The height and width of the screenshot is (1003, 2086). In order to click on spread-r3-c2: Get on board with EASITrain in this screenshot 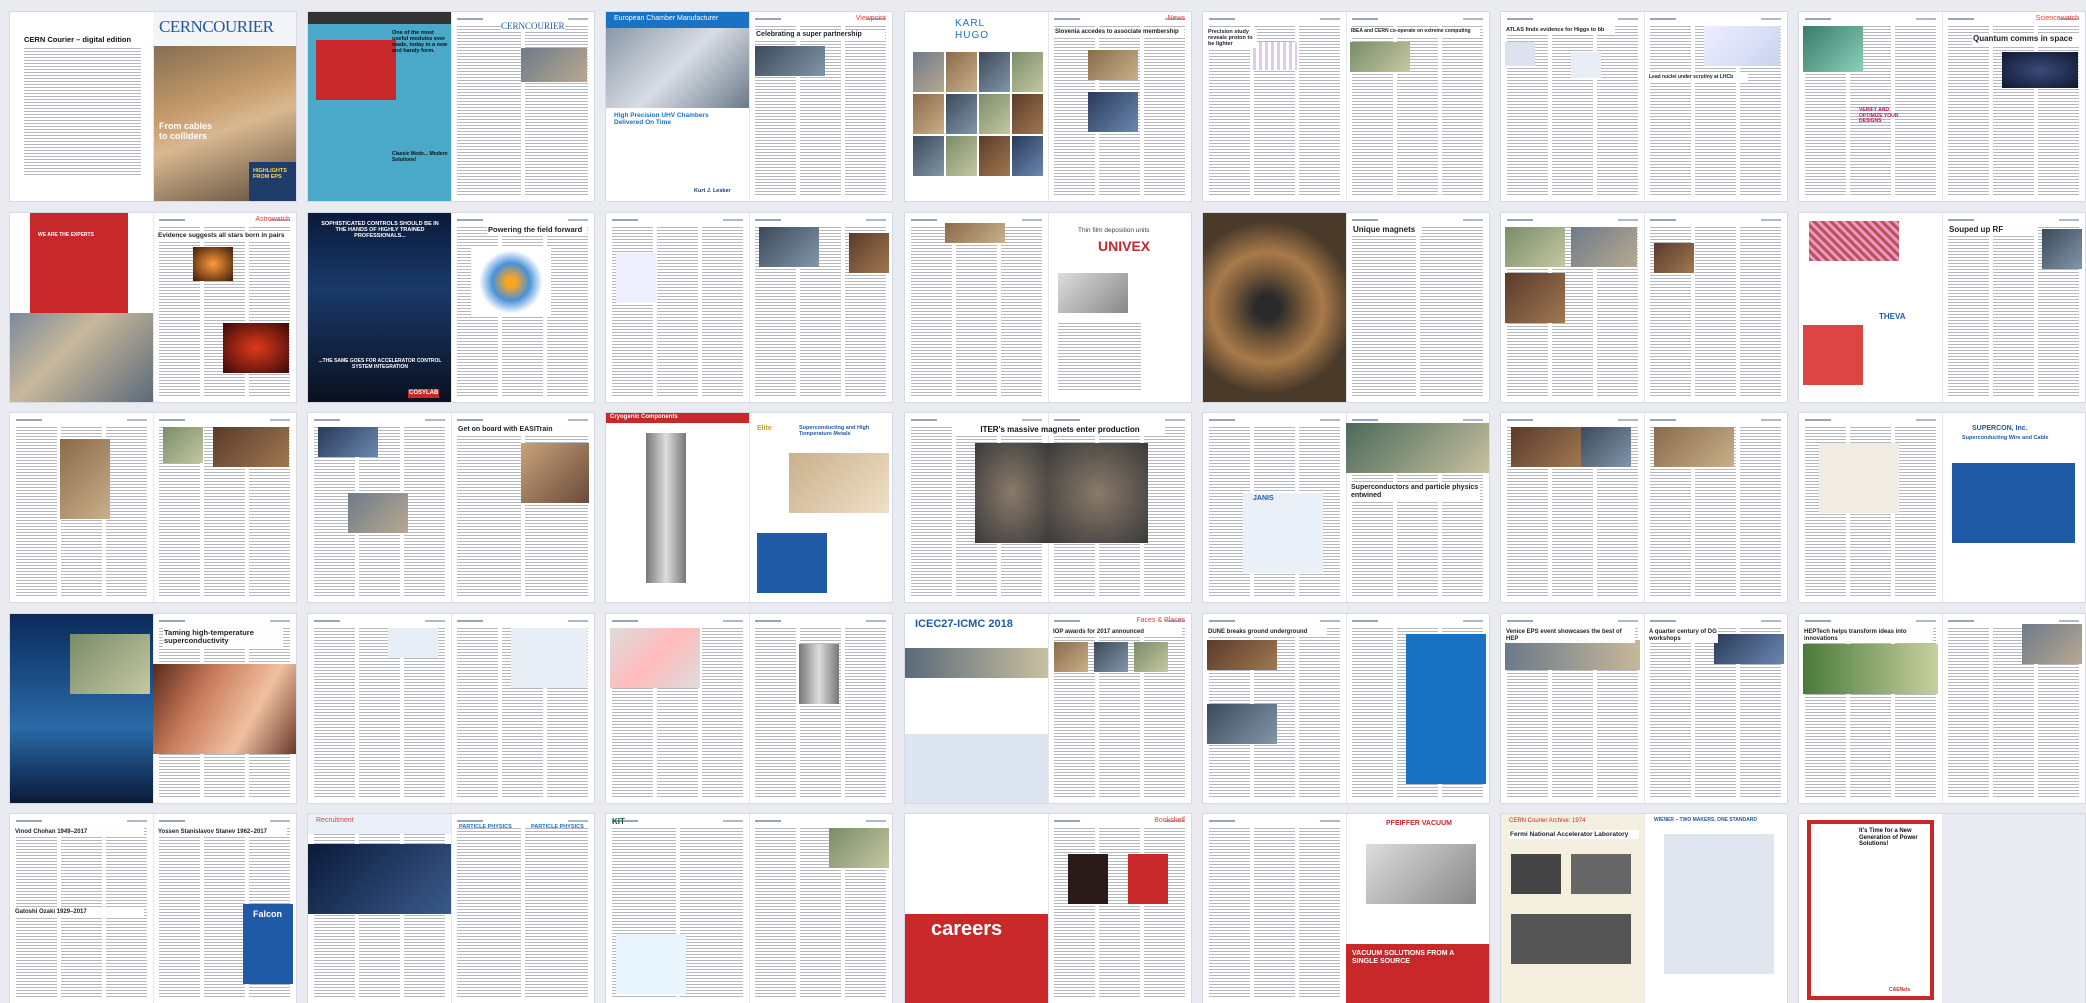, I will do `click(451, 507)`.